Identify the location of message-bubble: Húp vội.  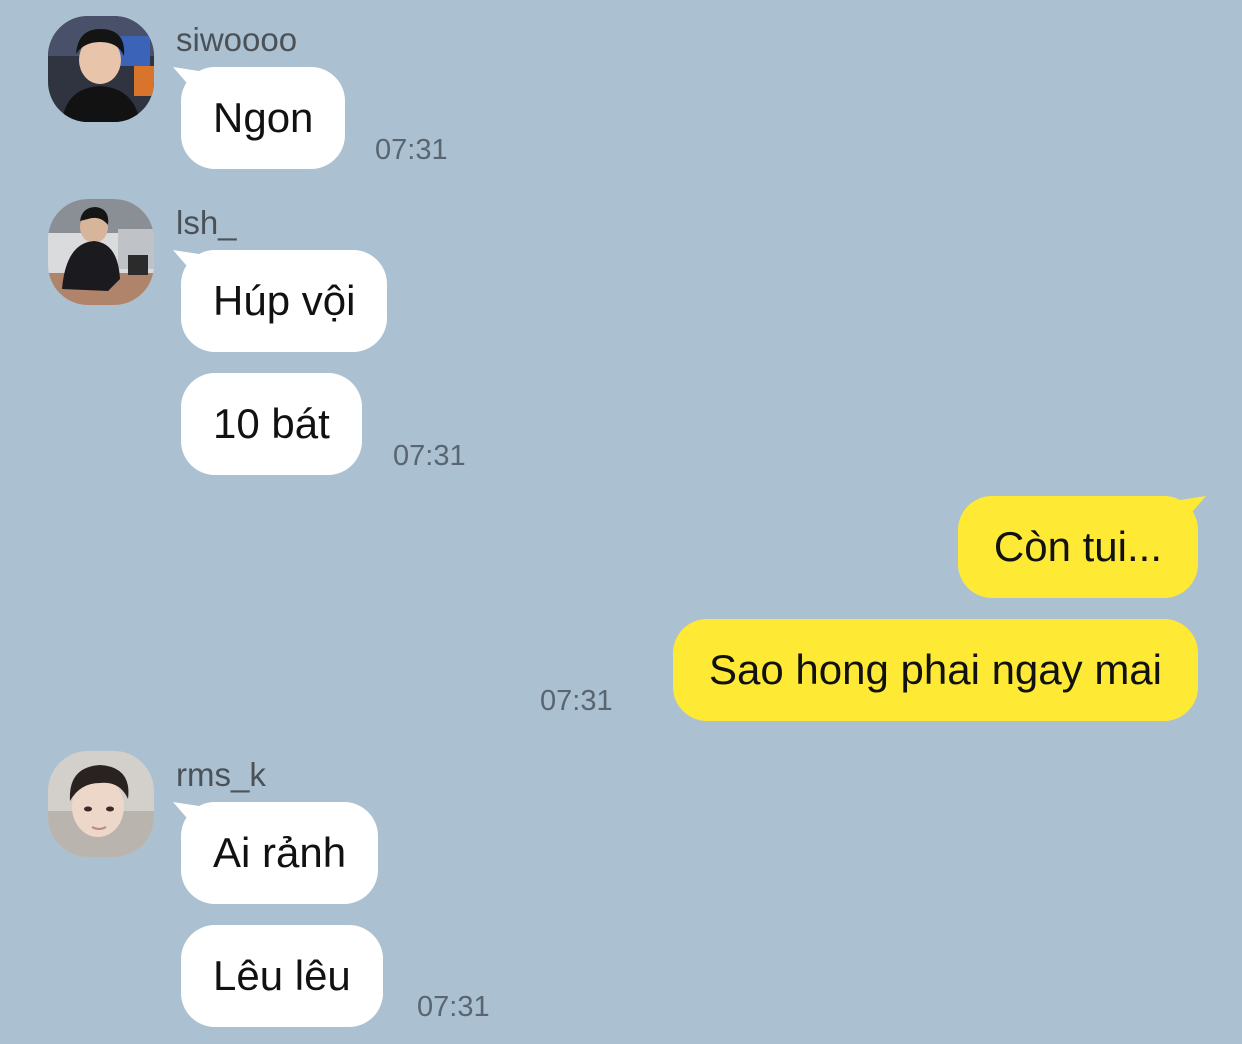
(280, 301).